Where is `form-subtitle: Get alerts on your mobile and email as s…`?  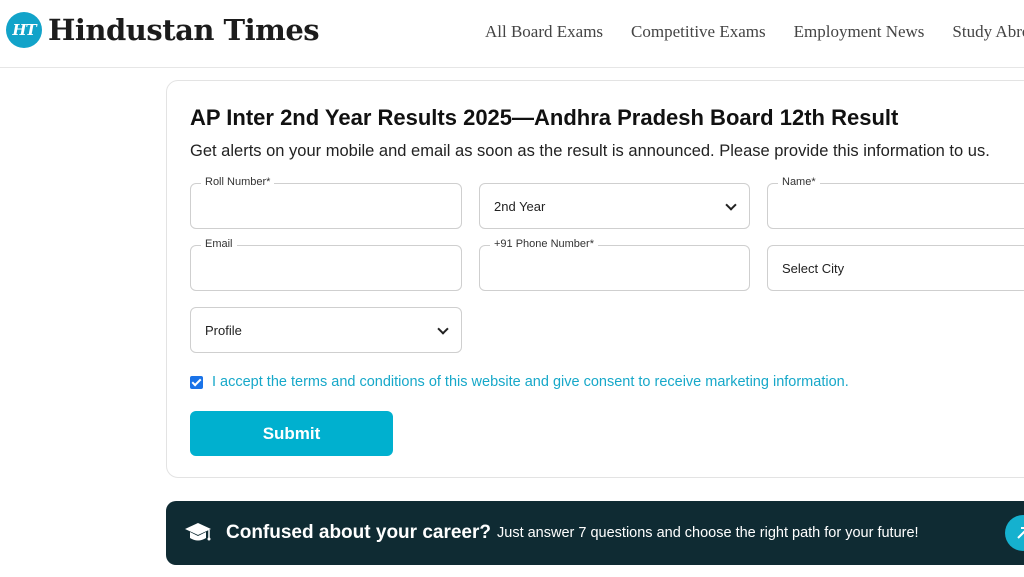 form-subtitle: Get alerts on your mobile and email as s… is located at coordinates (590, 151).